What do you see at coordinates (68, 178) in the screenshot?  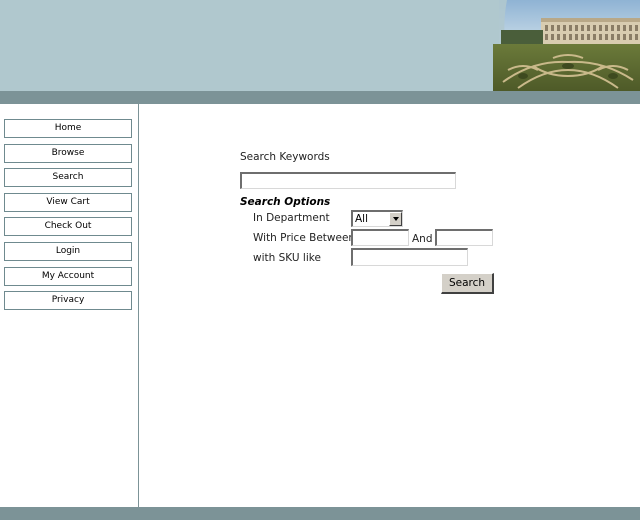 I see `nav-button-search: Search` at bounding box center [68, 178].